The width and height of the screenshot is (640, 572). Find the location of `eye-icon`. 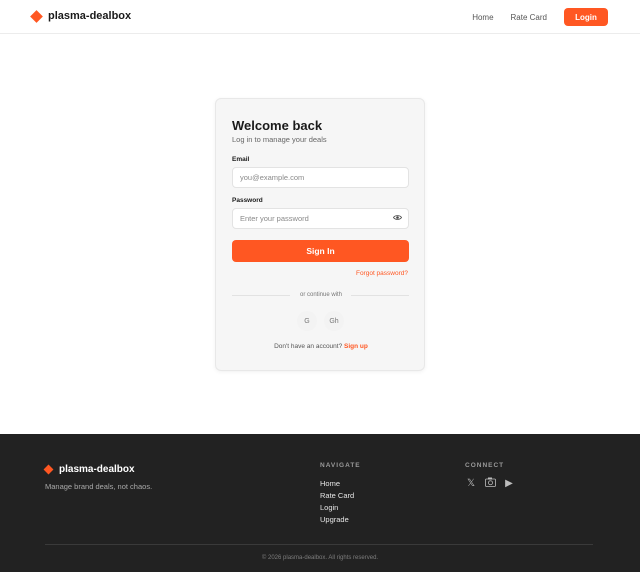

eye-icon is located at coordinates (397, 219).